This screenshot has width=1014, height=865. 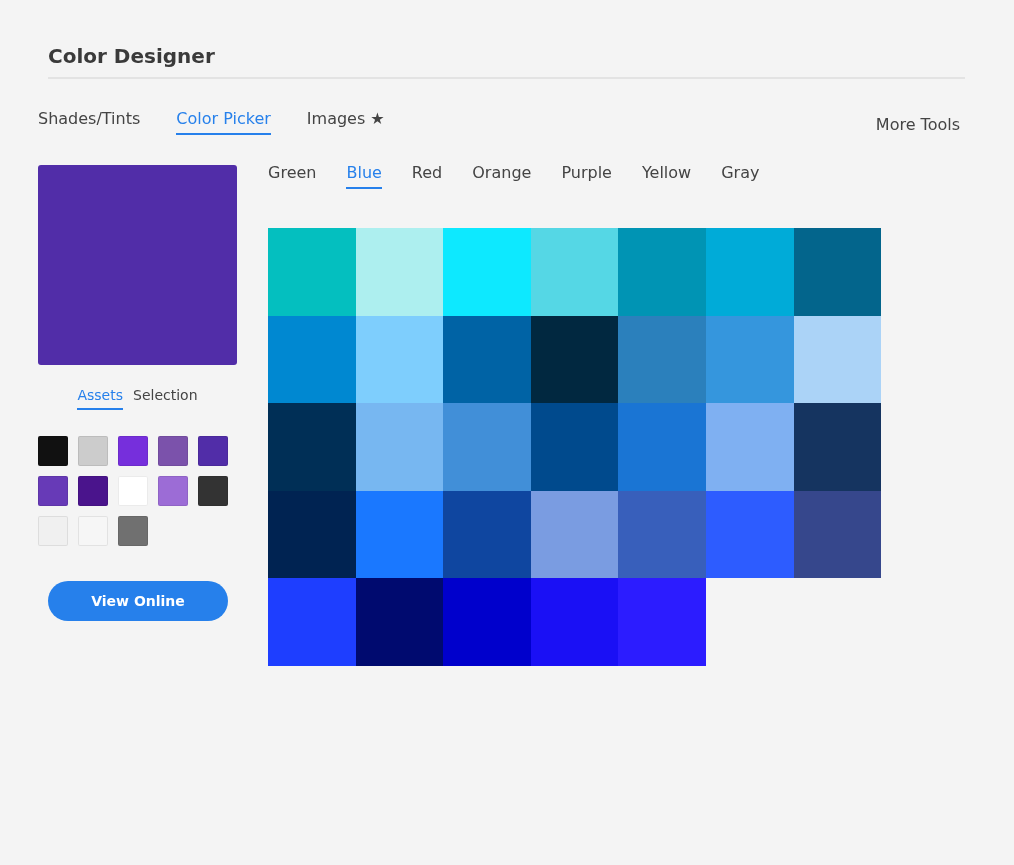 What do you see at coordinates (364, 176) in the screenshot?
I see `tab: Blue` at bounding box center [364, 176].